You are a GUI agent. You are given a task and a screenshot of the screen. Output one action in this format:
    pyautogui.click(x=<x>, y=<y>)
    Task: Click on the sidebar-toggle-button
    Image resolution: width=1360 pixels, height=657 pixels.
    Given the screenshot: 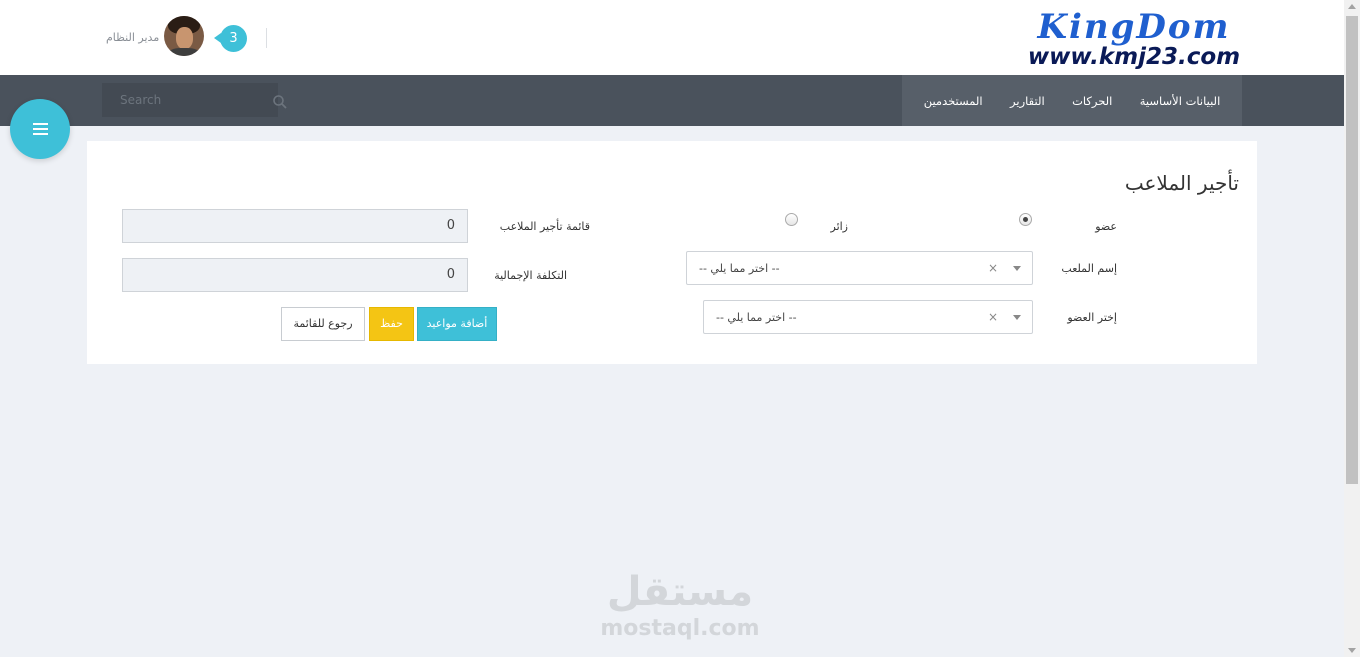 What is the action you would take?
    pyautogui.click(x=40, y=129)
    